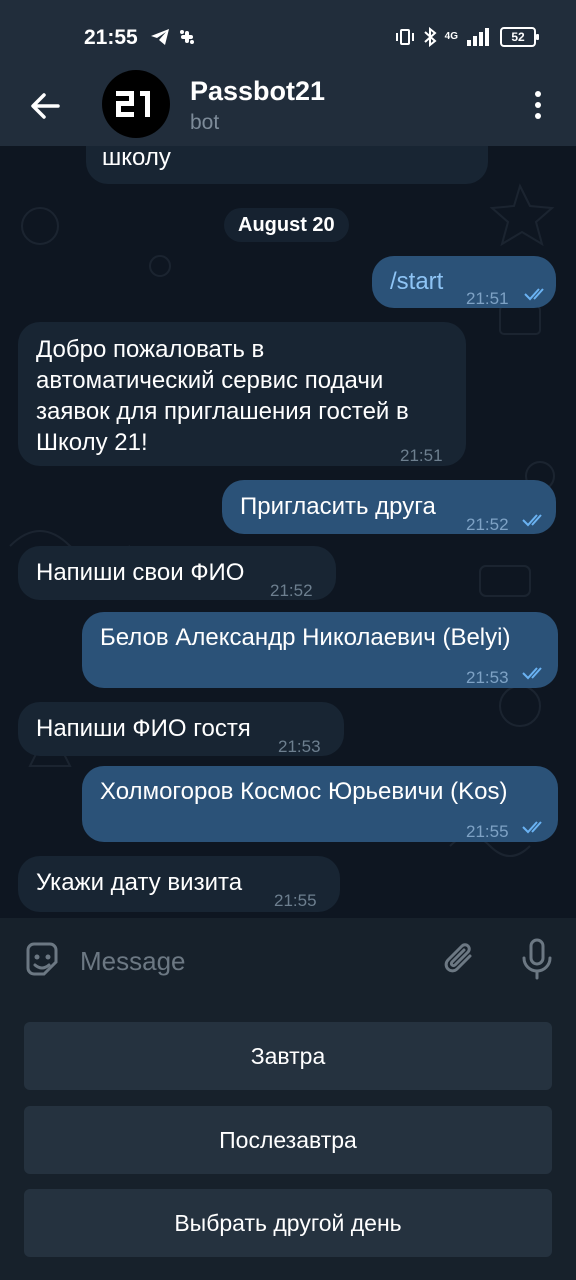 This screenshot has height=1280, width=576. I want to click on voice-button, so click(537, 961).